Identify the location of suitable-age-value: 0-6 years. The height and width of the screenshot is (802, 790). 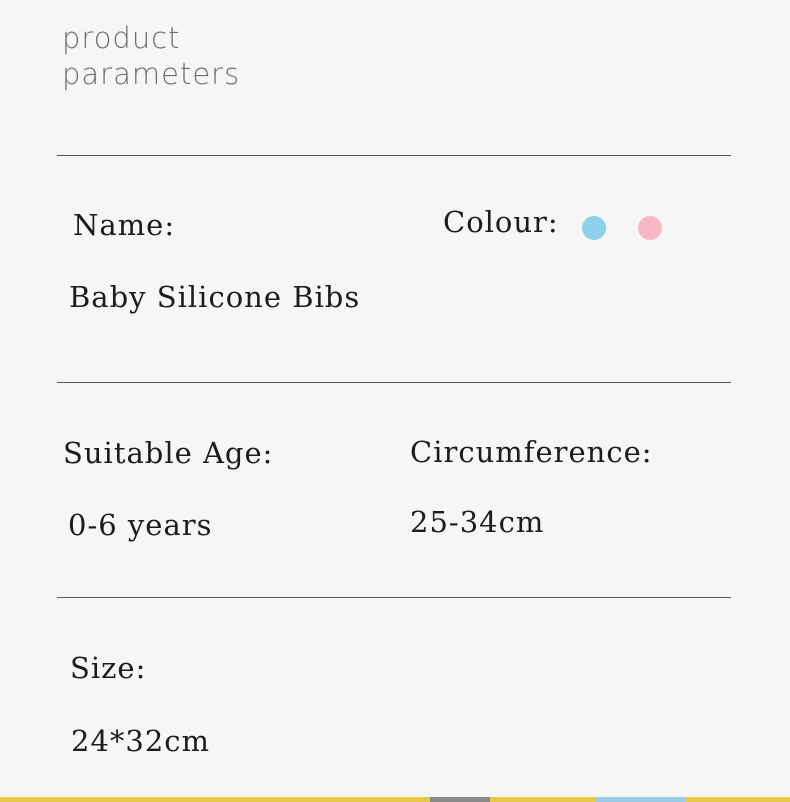
(140, 525).